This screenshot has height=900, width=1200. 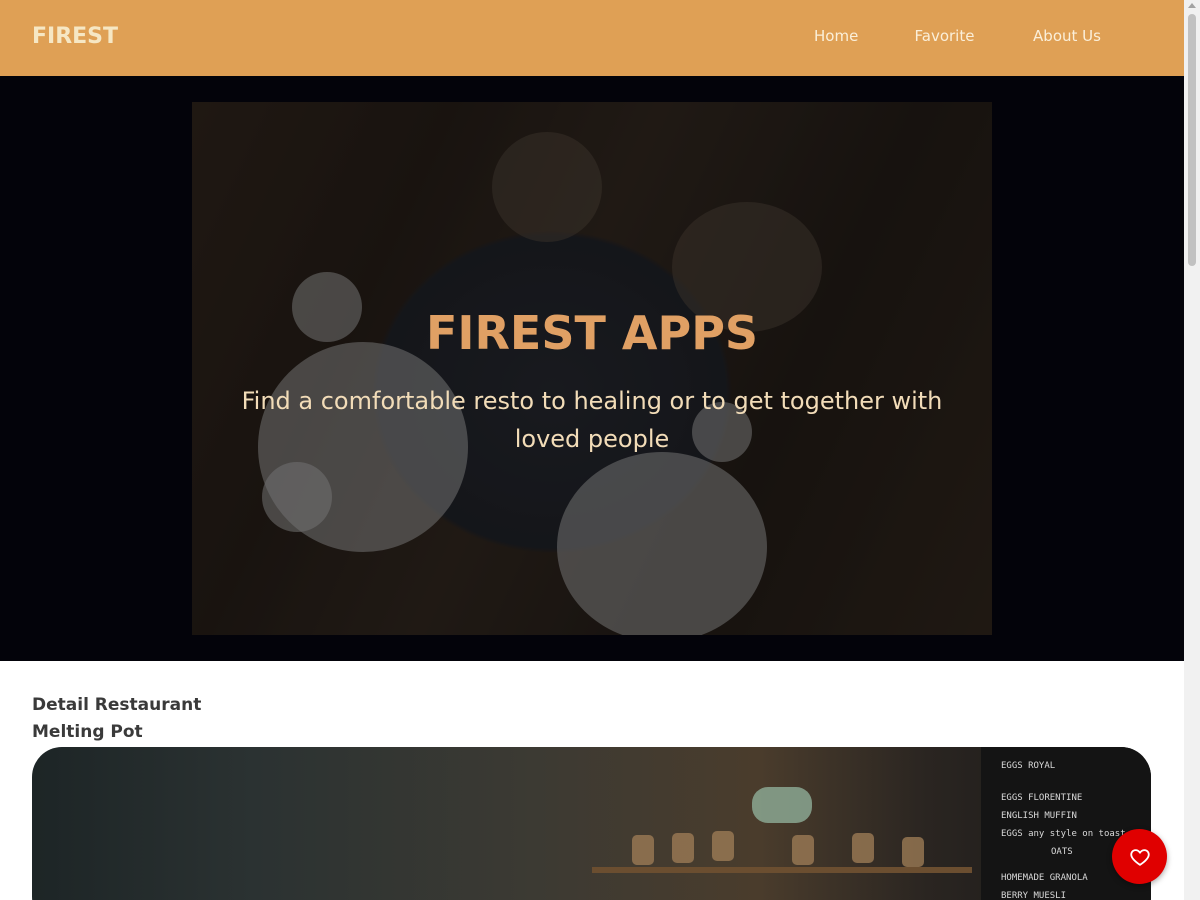 I want to click on nav-link-about-us: About Us, so click(x=1067, y=36).